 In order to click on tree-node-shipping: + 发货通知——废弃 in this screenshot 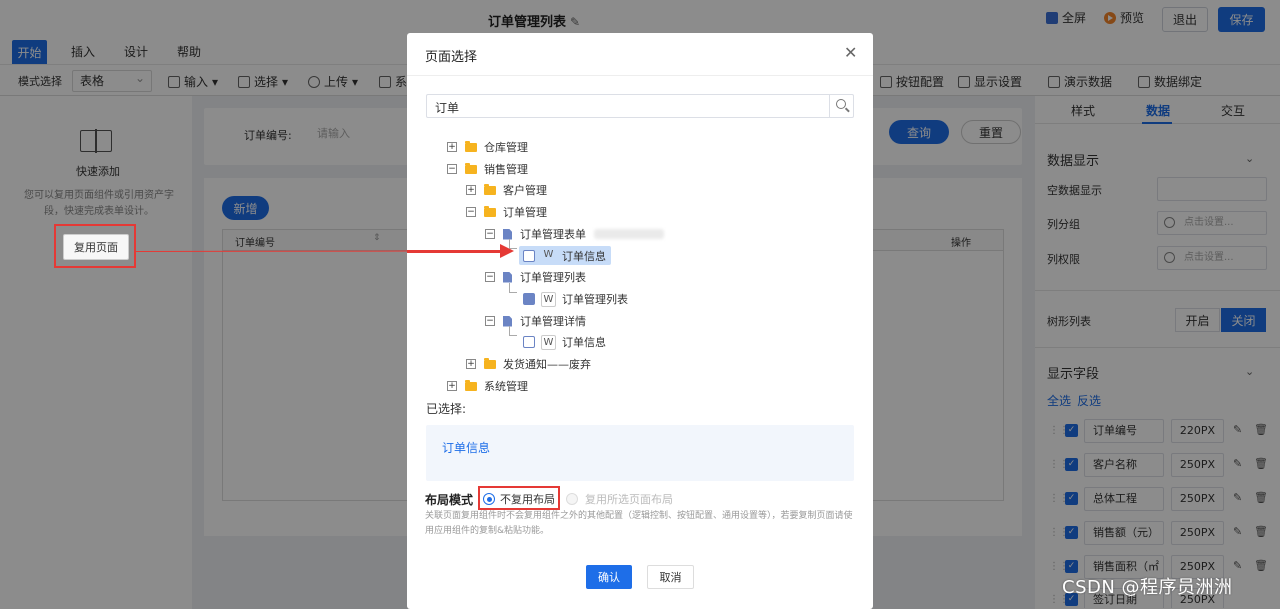, I will do `click(528, 364)`.